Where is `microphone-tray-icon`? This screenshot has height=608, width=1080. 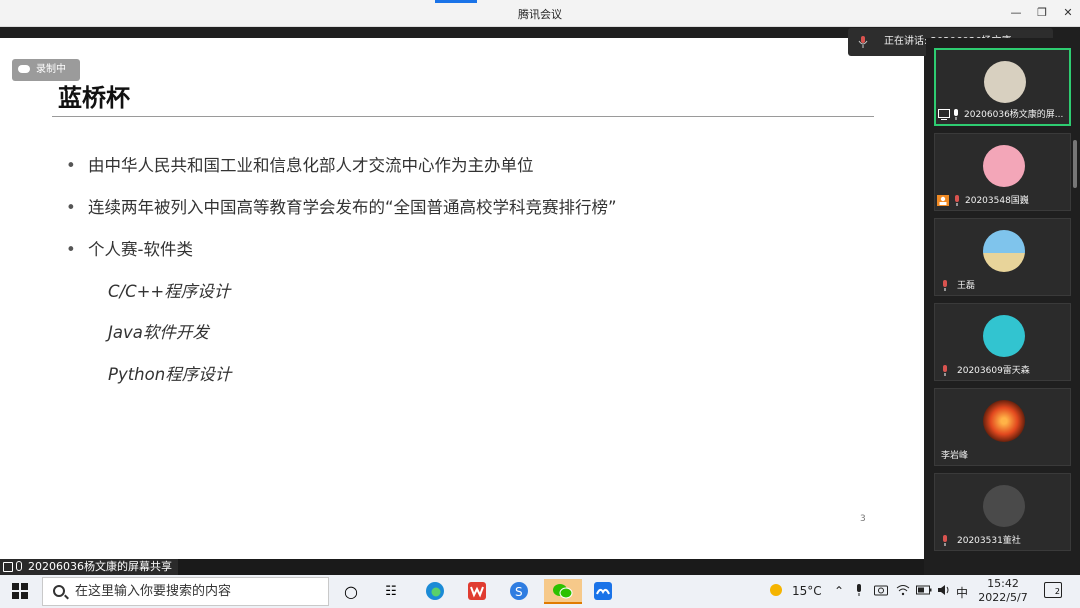 microphone-tray-icon is located at coordinates (859, 591).